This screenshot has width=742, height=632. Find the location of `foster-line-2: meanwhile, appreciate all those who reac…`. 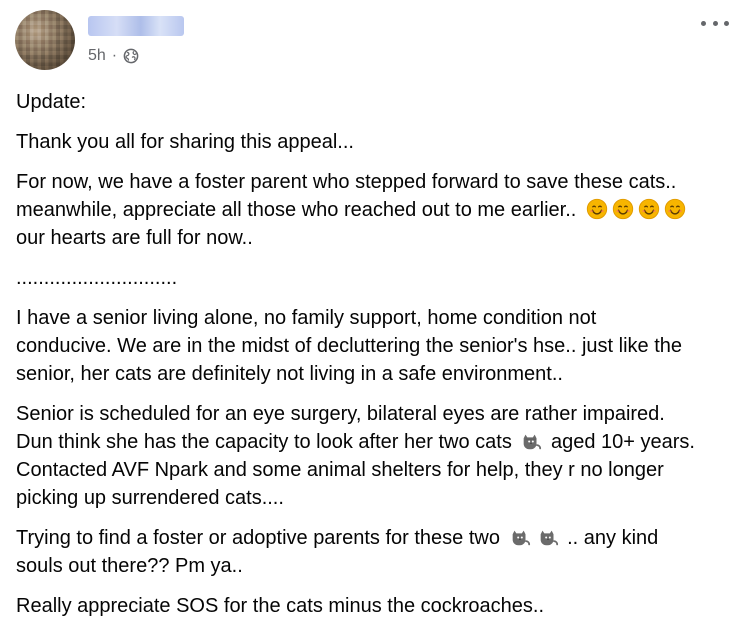

foster-line-2: meanwhile, appreciate all those who reac… is located at coordinates (371, 210).